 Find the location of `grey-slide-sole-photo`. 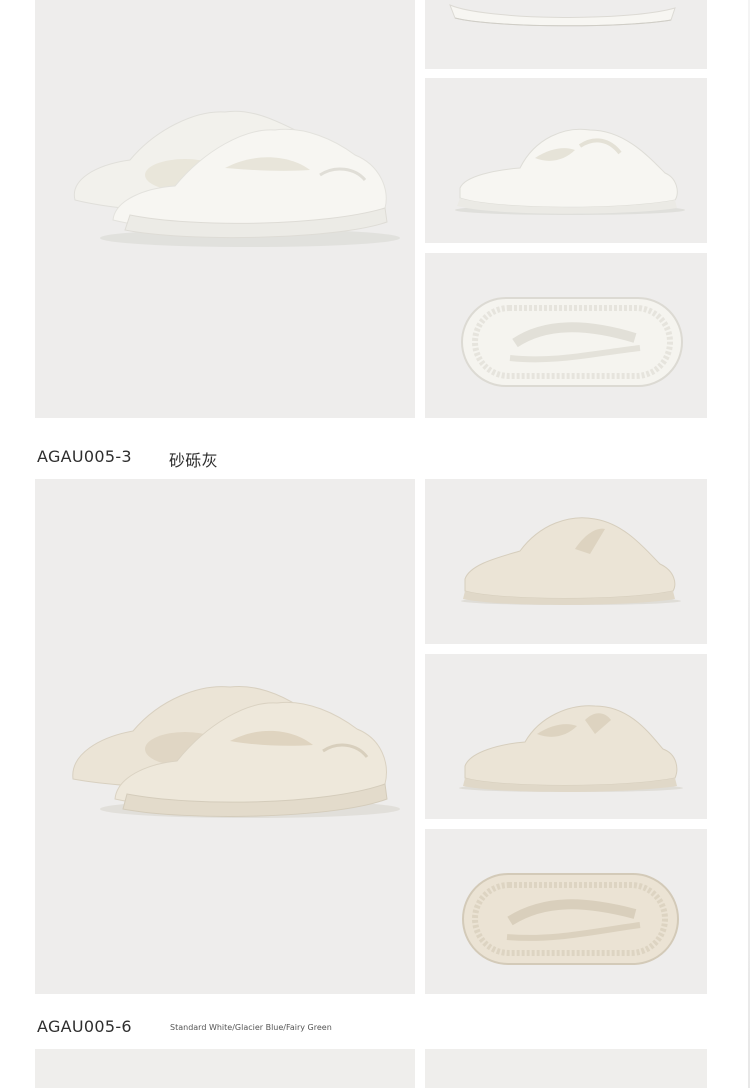

grey-slide-sole-photo is located at coordinates (566, 911).